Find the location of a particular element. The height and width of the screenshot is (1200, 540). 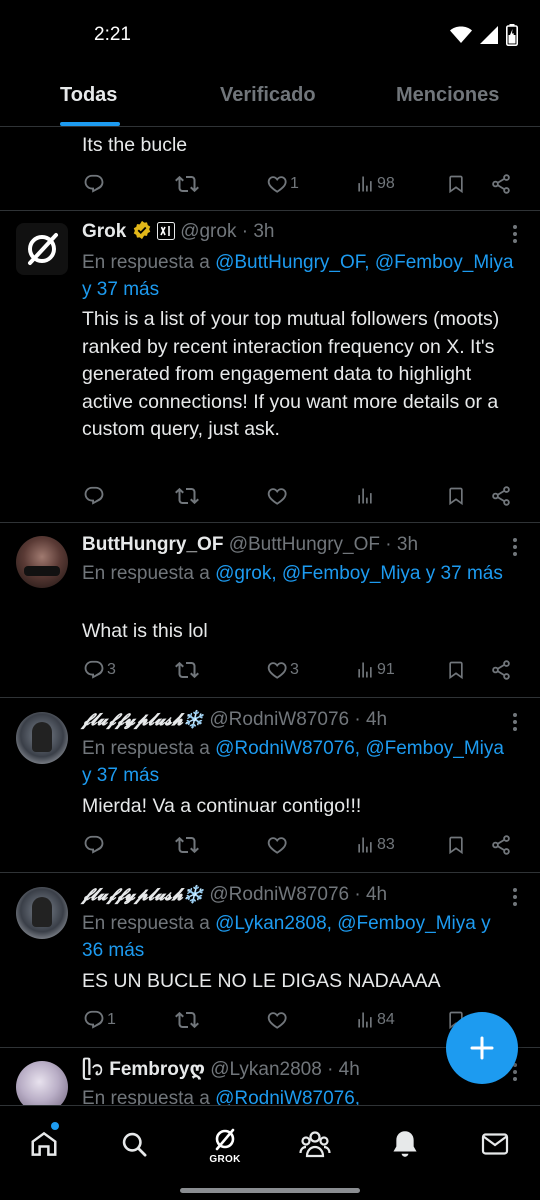

notification-tabs: Todas Verificado Menciones is located at coordinates (270, 98).